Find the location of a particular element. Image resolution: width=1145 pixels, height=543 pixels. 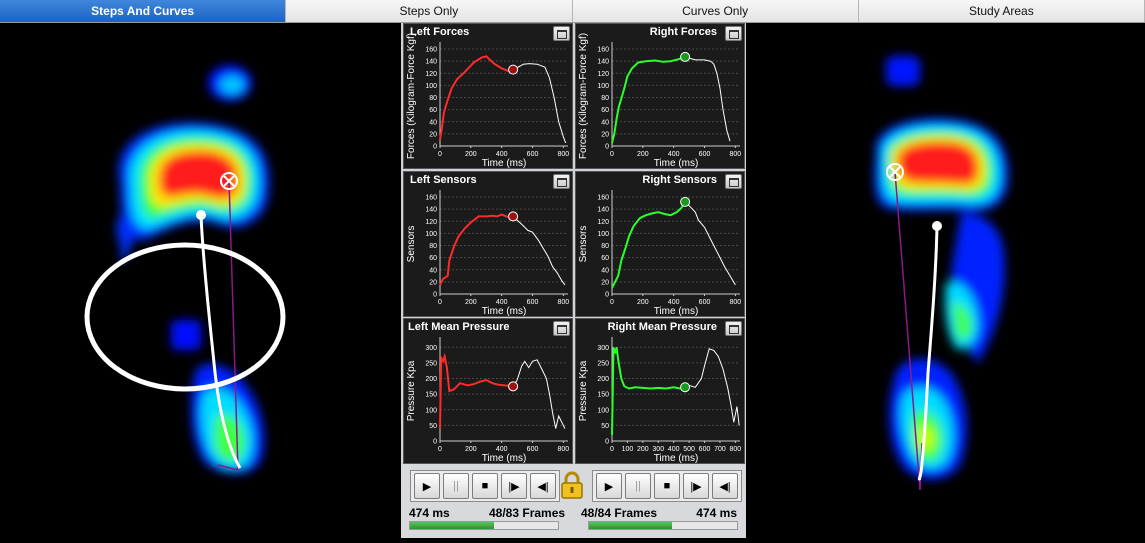

chart-title: Left Forces is located at coordinates (440, 32).